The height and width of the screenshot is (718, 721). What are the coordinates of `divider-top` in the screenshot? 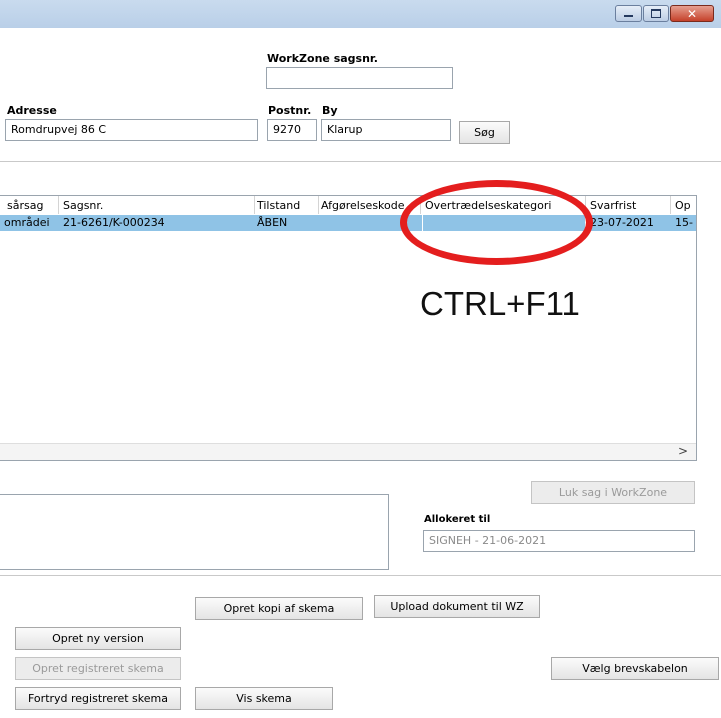 It's located at (360, 161).